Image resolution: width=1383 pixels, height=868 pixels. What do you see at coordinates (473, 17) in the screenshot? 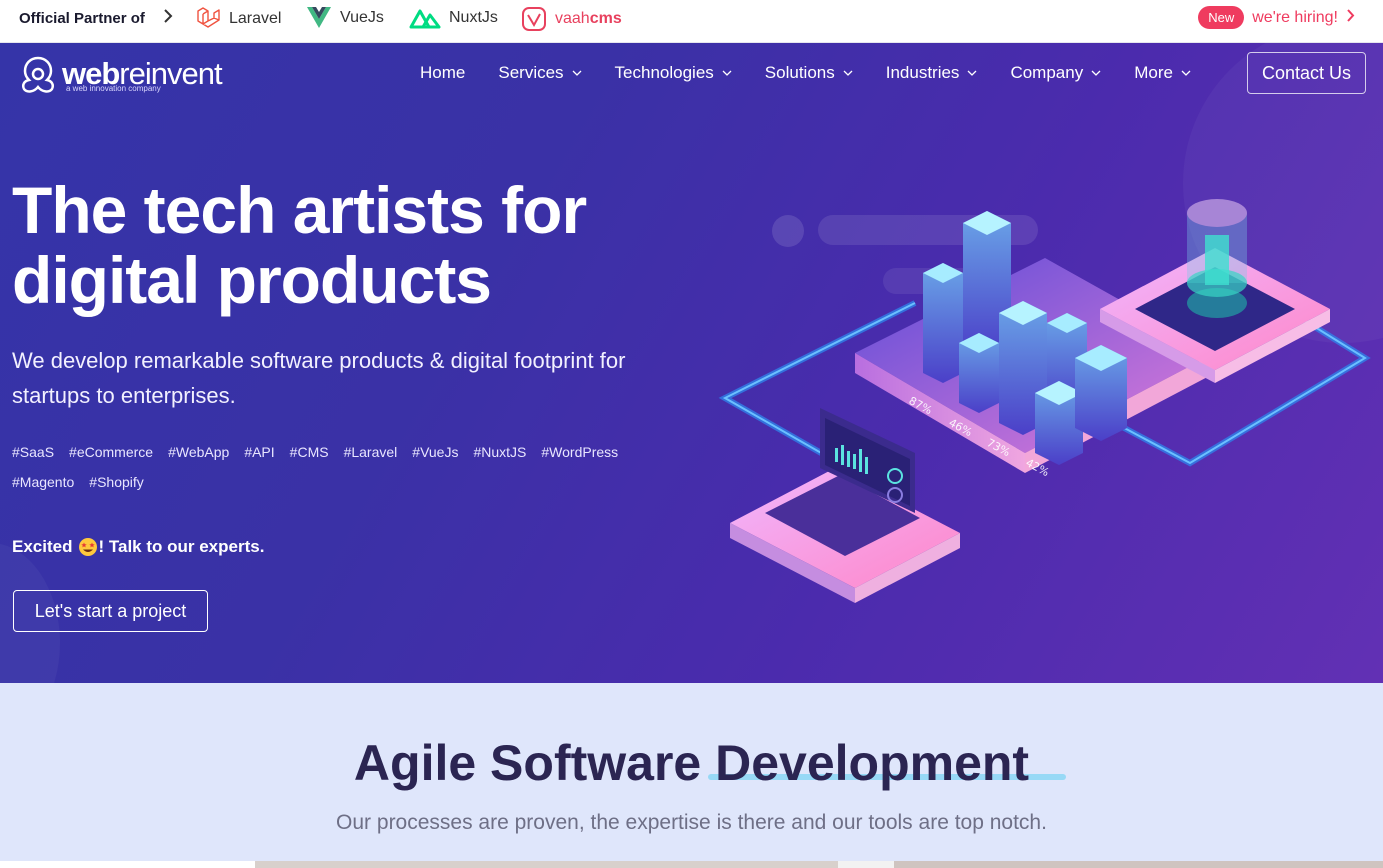
I see `partner-nuxt-label: NuxtJs` at bounding box center [473, 17].